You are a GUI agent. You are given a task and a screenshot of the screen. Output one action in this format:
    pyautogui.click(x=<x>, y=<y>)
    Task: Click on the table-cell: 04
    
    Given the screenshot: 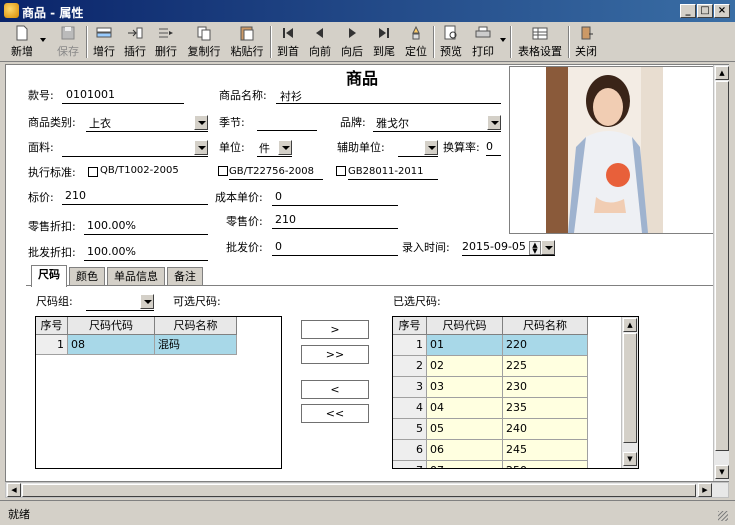 What is the action you would take?
    pyautogui.click(x=465, y=408)
    